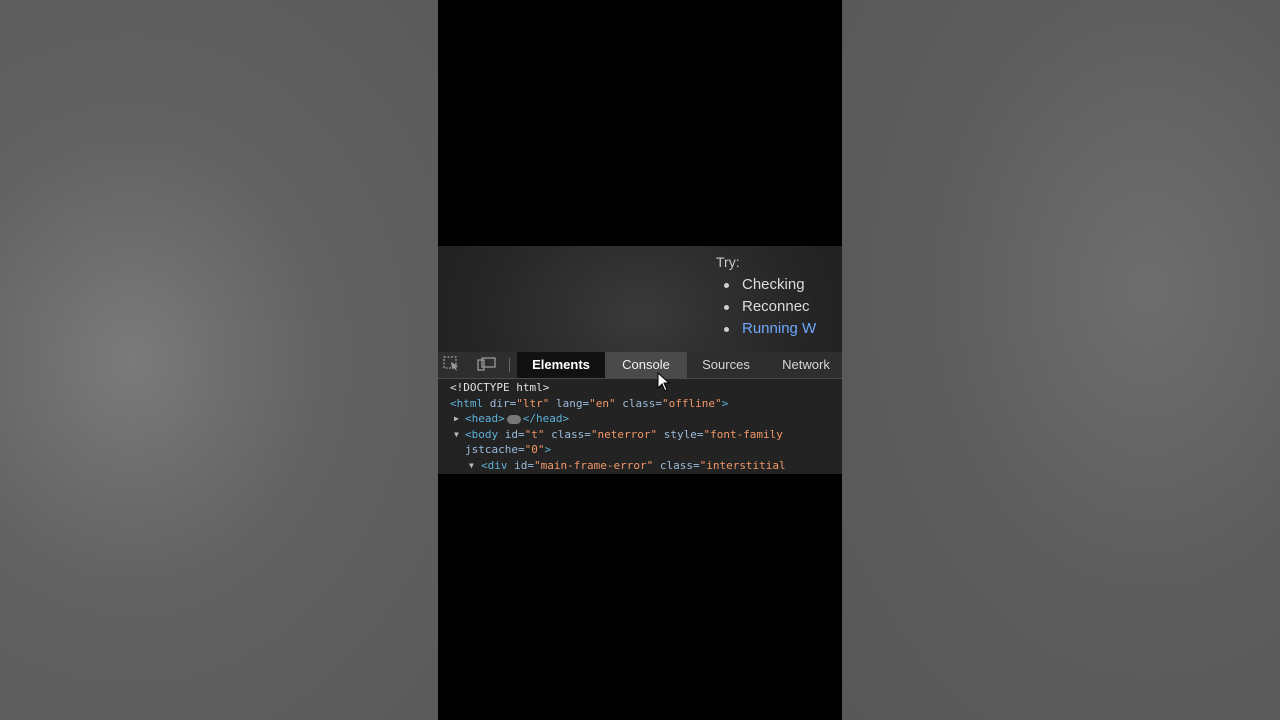  Describe the element at coordinates (534, 434) in the screenshot. I see `attr-value: "t"` at that location.